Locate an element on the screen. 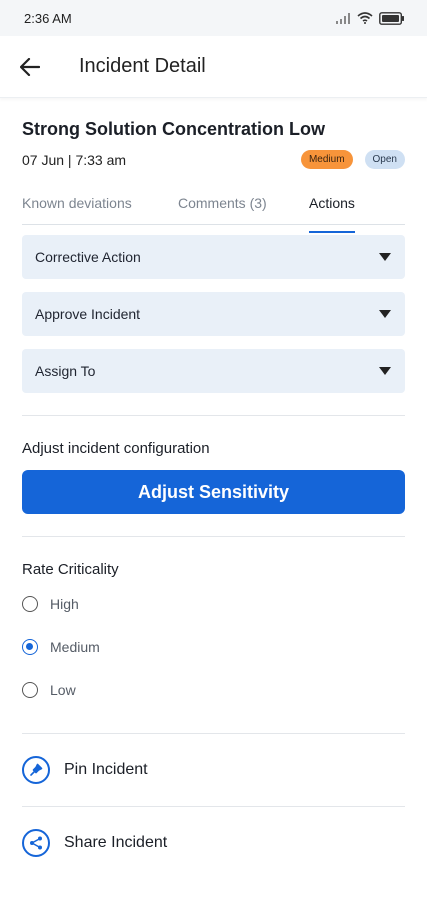  configuration-title: Adjust incident configuration is located at coordinates (116, 448).